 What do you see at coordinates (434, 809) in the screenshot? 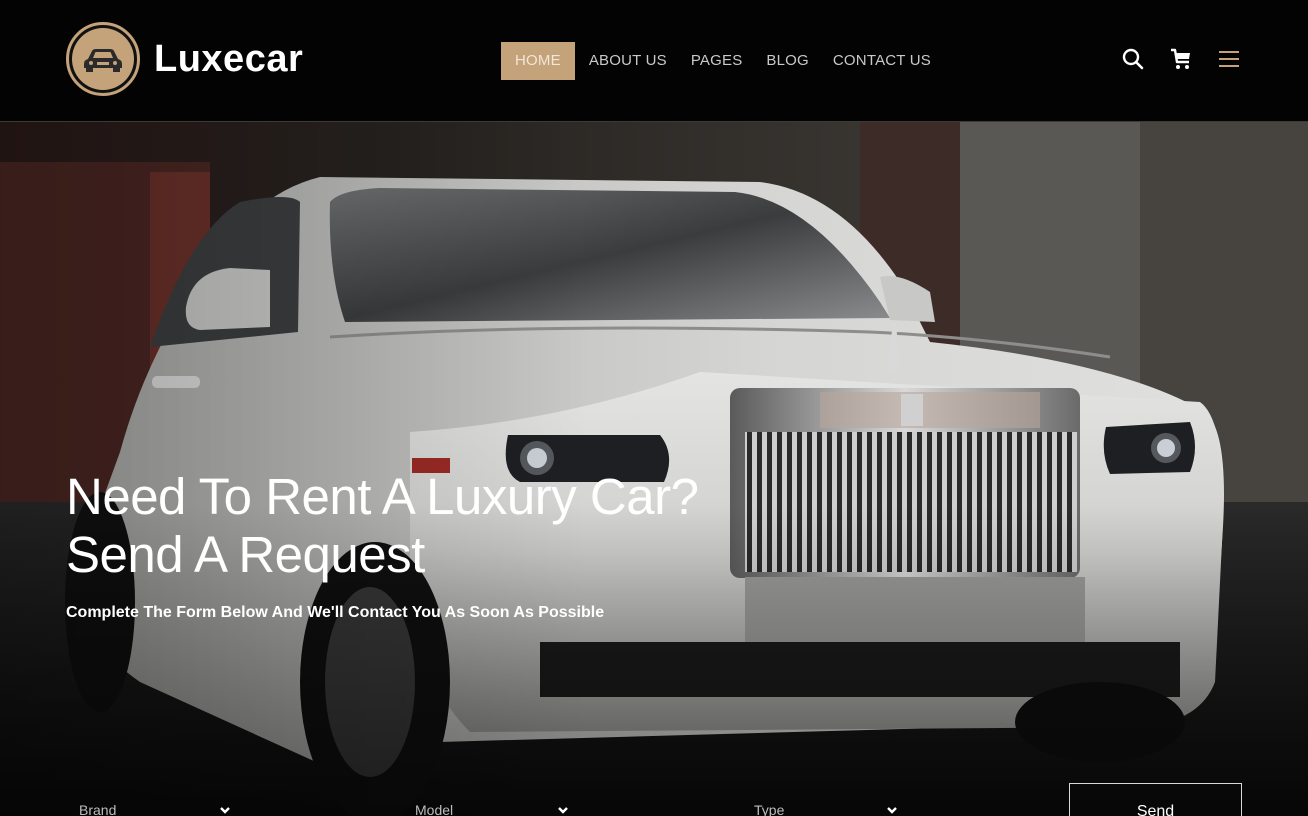
I see `model-select-label: Model` at bounding box center [434, 809].